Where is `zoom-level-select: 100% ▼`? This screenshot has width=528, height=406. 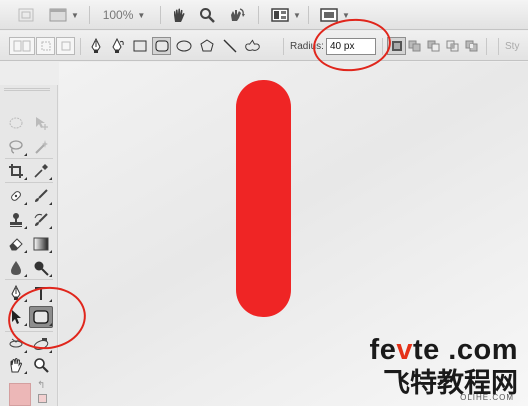 zoom-level-select: 100% ▼ is located at coordinates (124, 15).